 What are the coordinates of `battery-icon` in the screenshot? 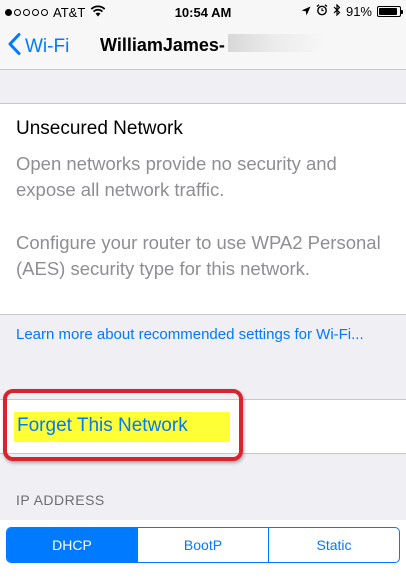 It's located at (390, 11).